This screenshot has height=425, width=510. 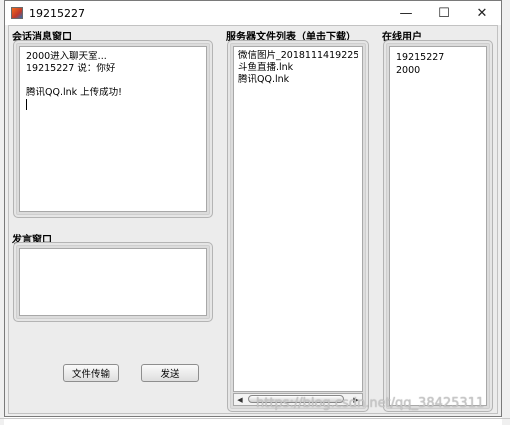 I want to click on maximize-button: ☐, so click(x=444, y=13).